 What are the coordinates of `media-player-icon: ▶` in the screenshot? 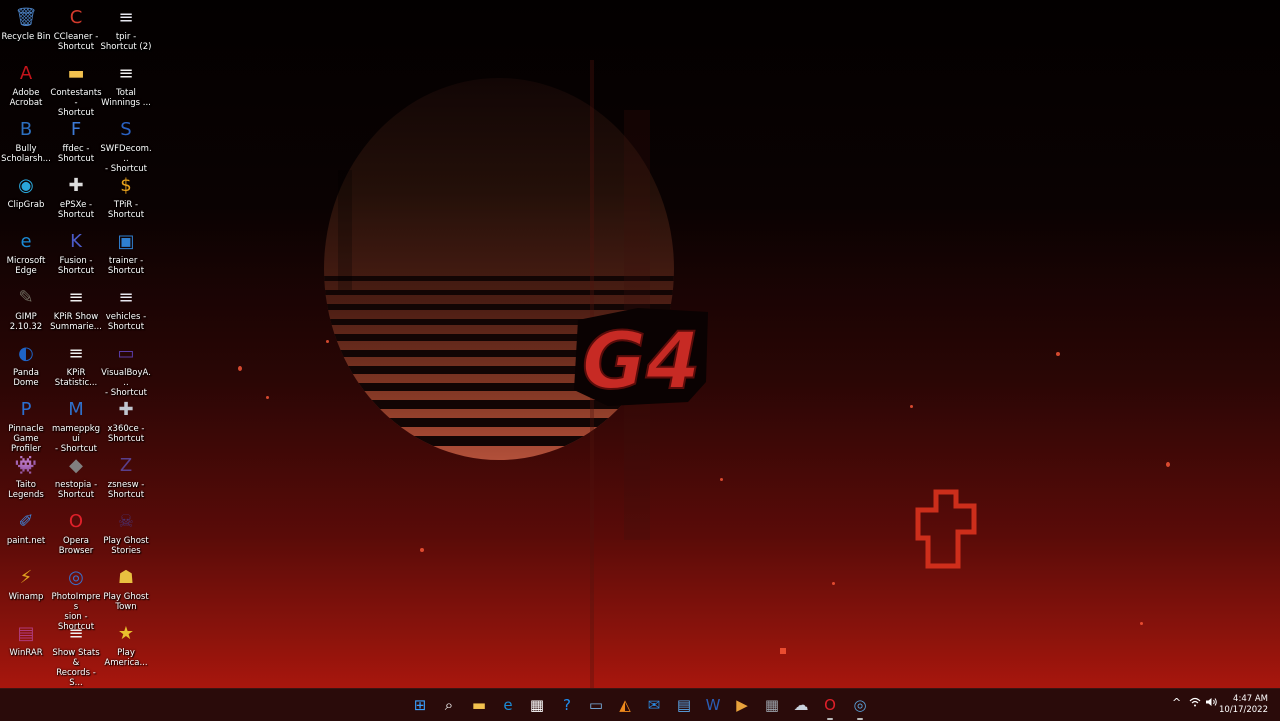 It's located at (742, 705).